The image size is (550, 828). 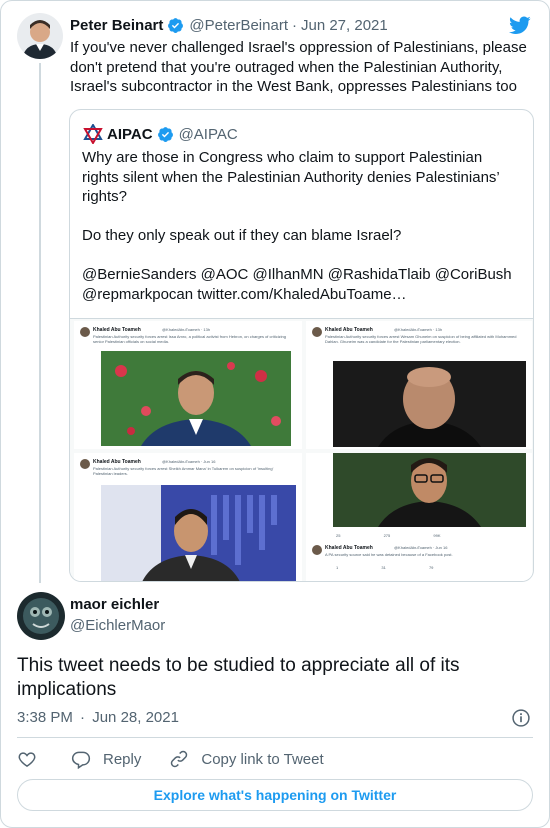 I want to click on reply-bubble-icon, so click(x=81, y=760).